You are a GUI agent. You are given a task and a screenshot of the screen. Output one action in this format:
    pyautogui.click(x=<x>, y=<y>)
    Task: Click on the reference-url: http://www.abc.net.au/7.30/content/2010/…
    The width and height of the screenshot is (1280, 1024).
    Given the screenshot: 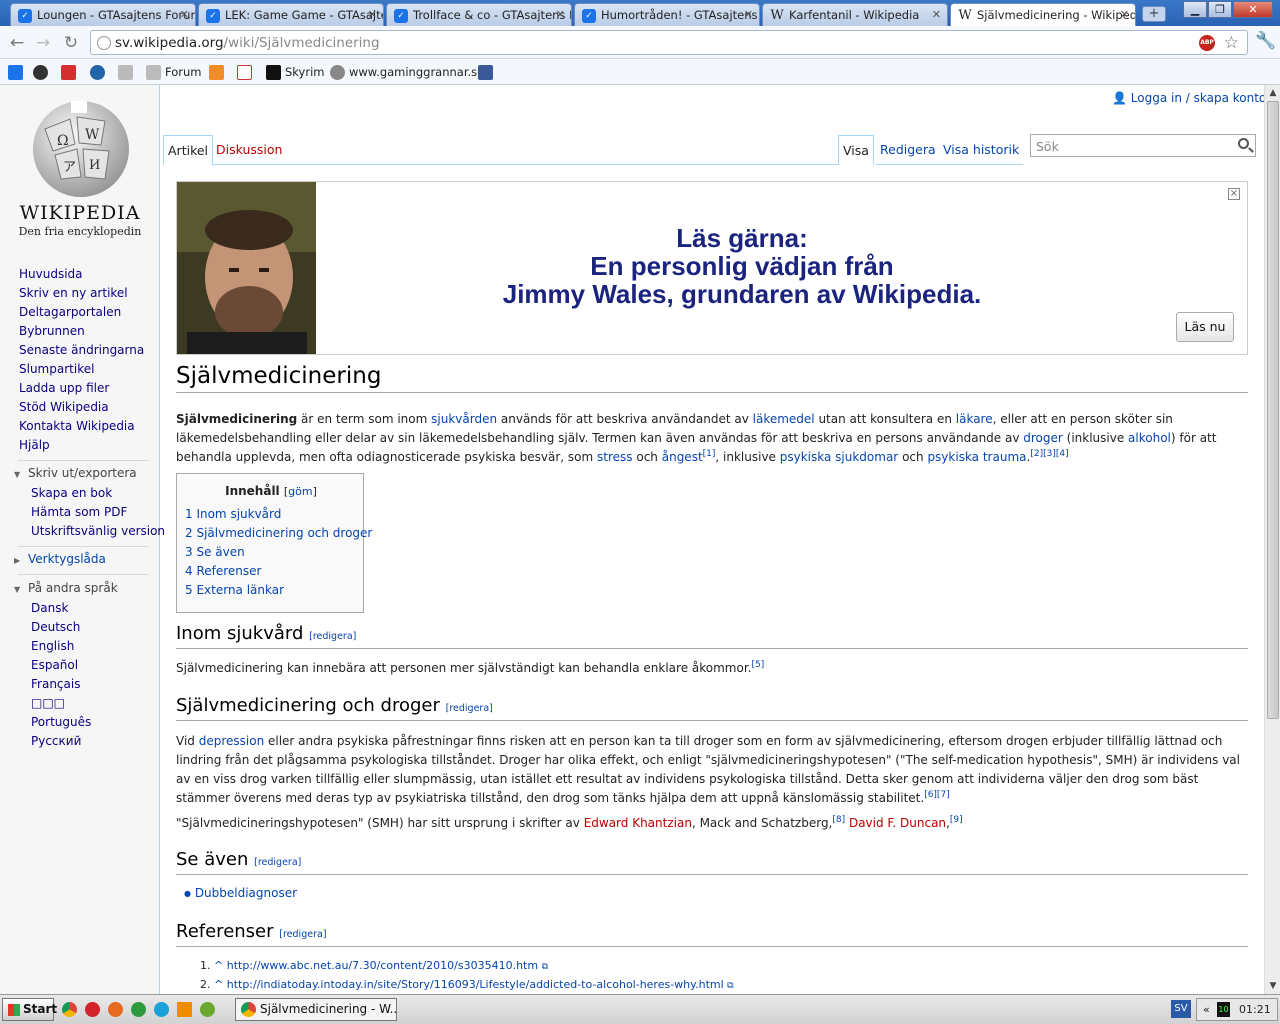 What is the action you would take?
    pyautogui.click(x=382, y=965)
    